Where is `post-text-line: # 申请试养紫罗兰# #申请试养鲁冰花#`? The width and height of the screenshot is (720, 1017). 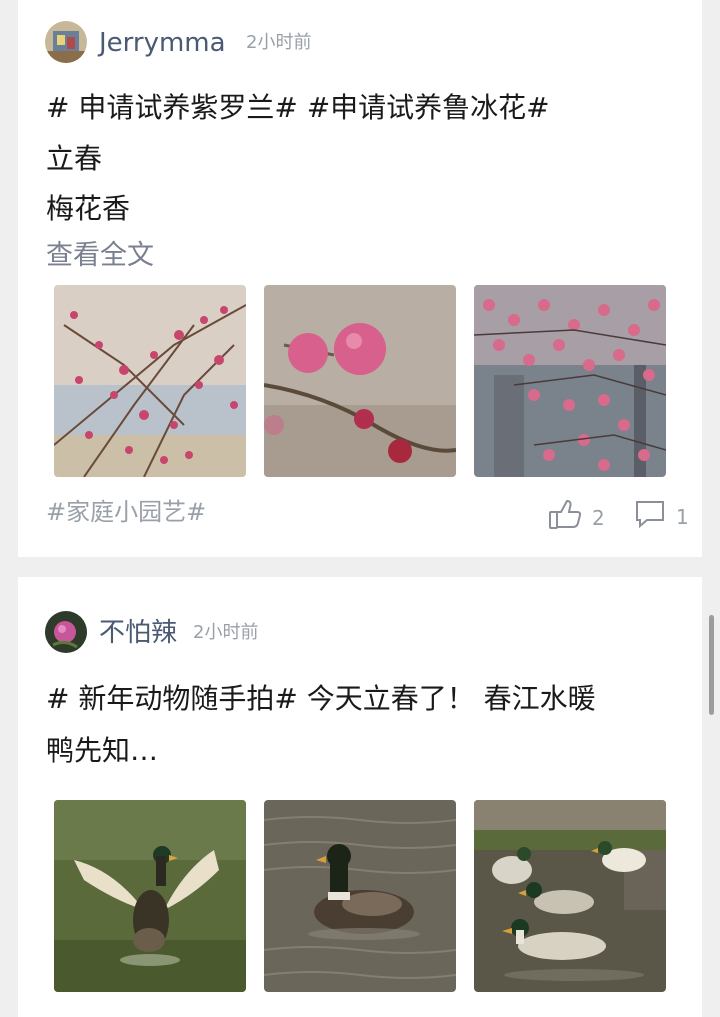
post-text-line: # 申请试养紫罗兰# #申请试养鲁冰花# is located at coordinates (298, 107).